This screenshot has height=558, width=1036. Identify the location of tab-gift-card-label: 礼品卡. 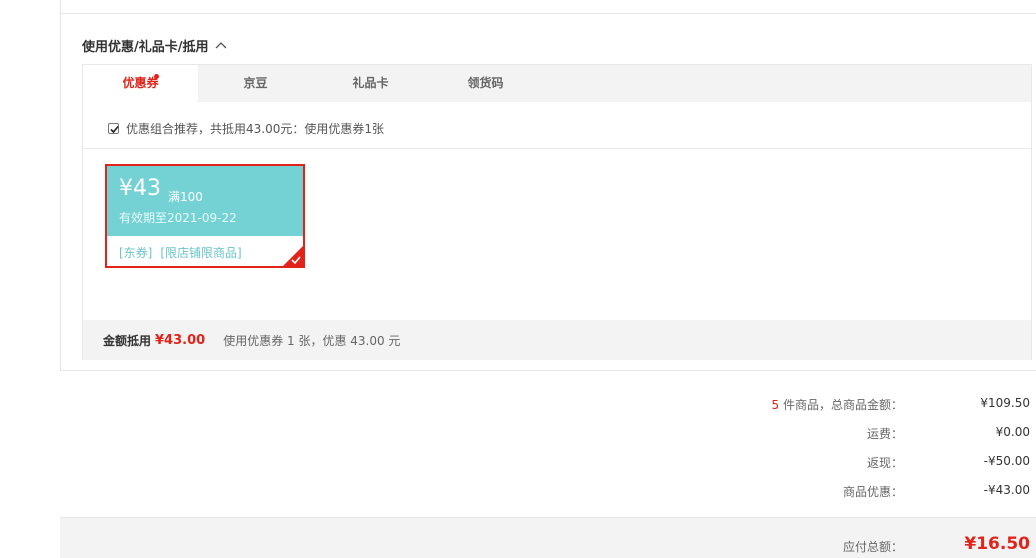
(370, 83).